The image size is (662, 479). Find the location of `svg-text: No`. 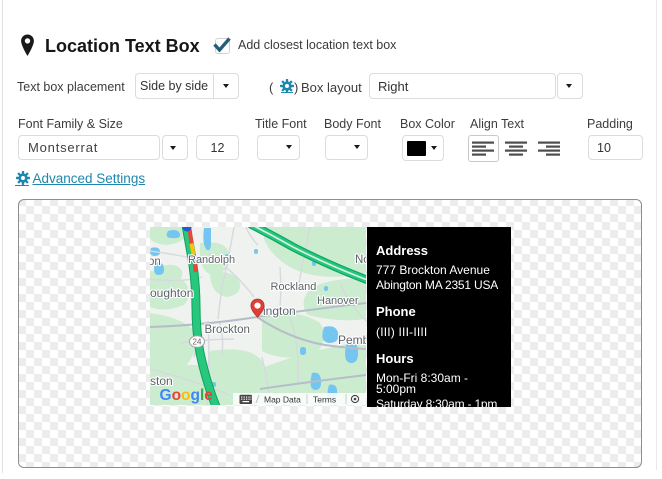

svg-text: No is located at coordinates (360, 260).